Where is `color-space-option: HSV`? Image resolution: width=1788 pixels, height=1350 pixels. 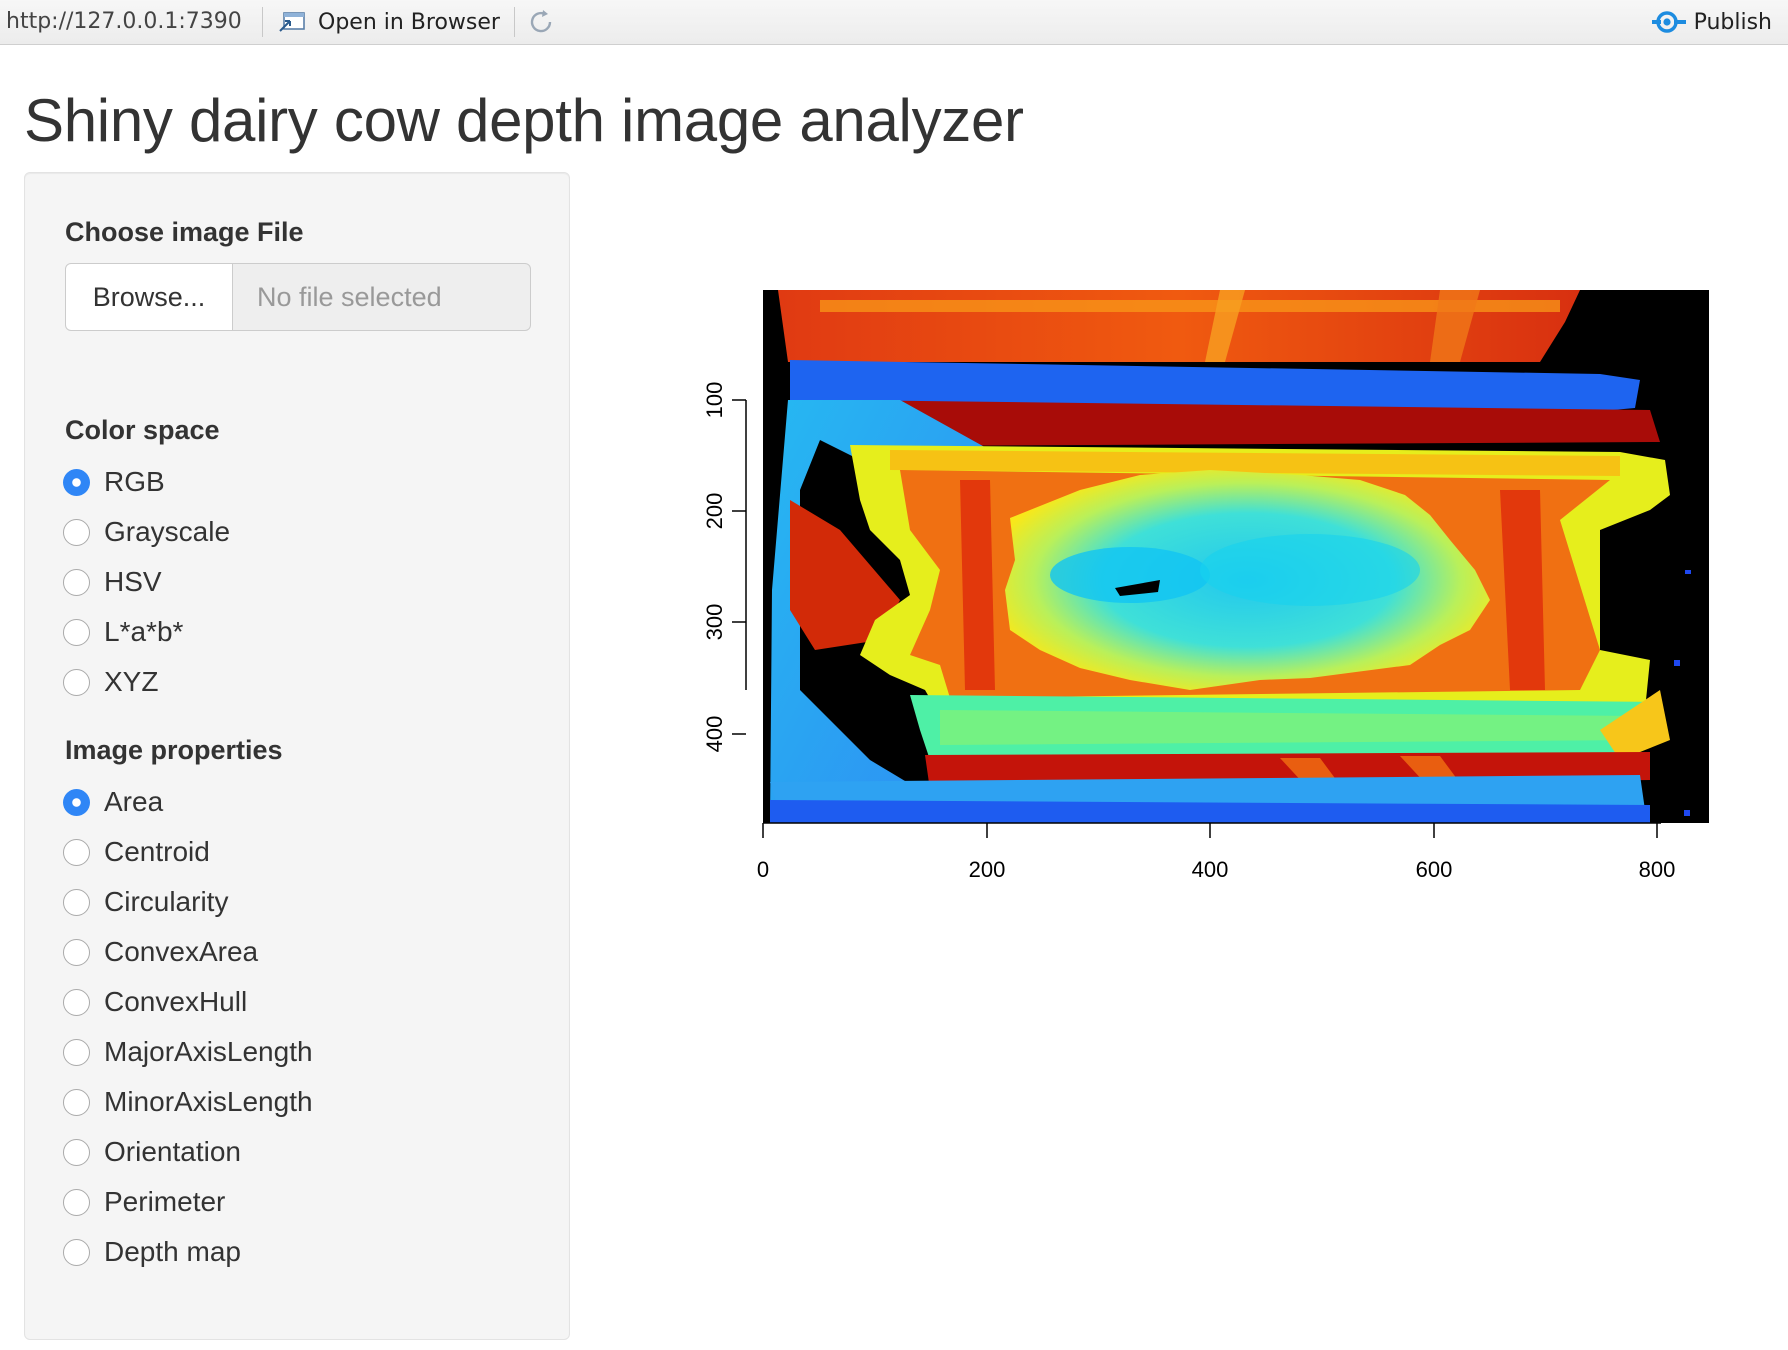
color-space-option: HSV is located at coordinates (146, 582).